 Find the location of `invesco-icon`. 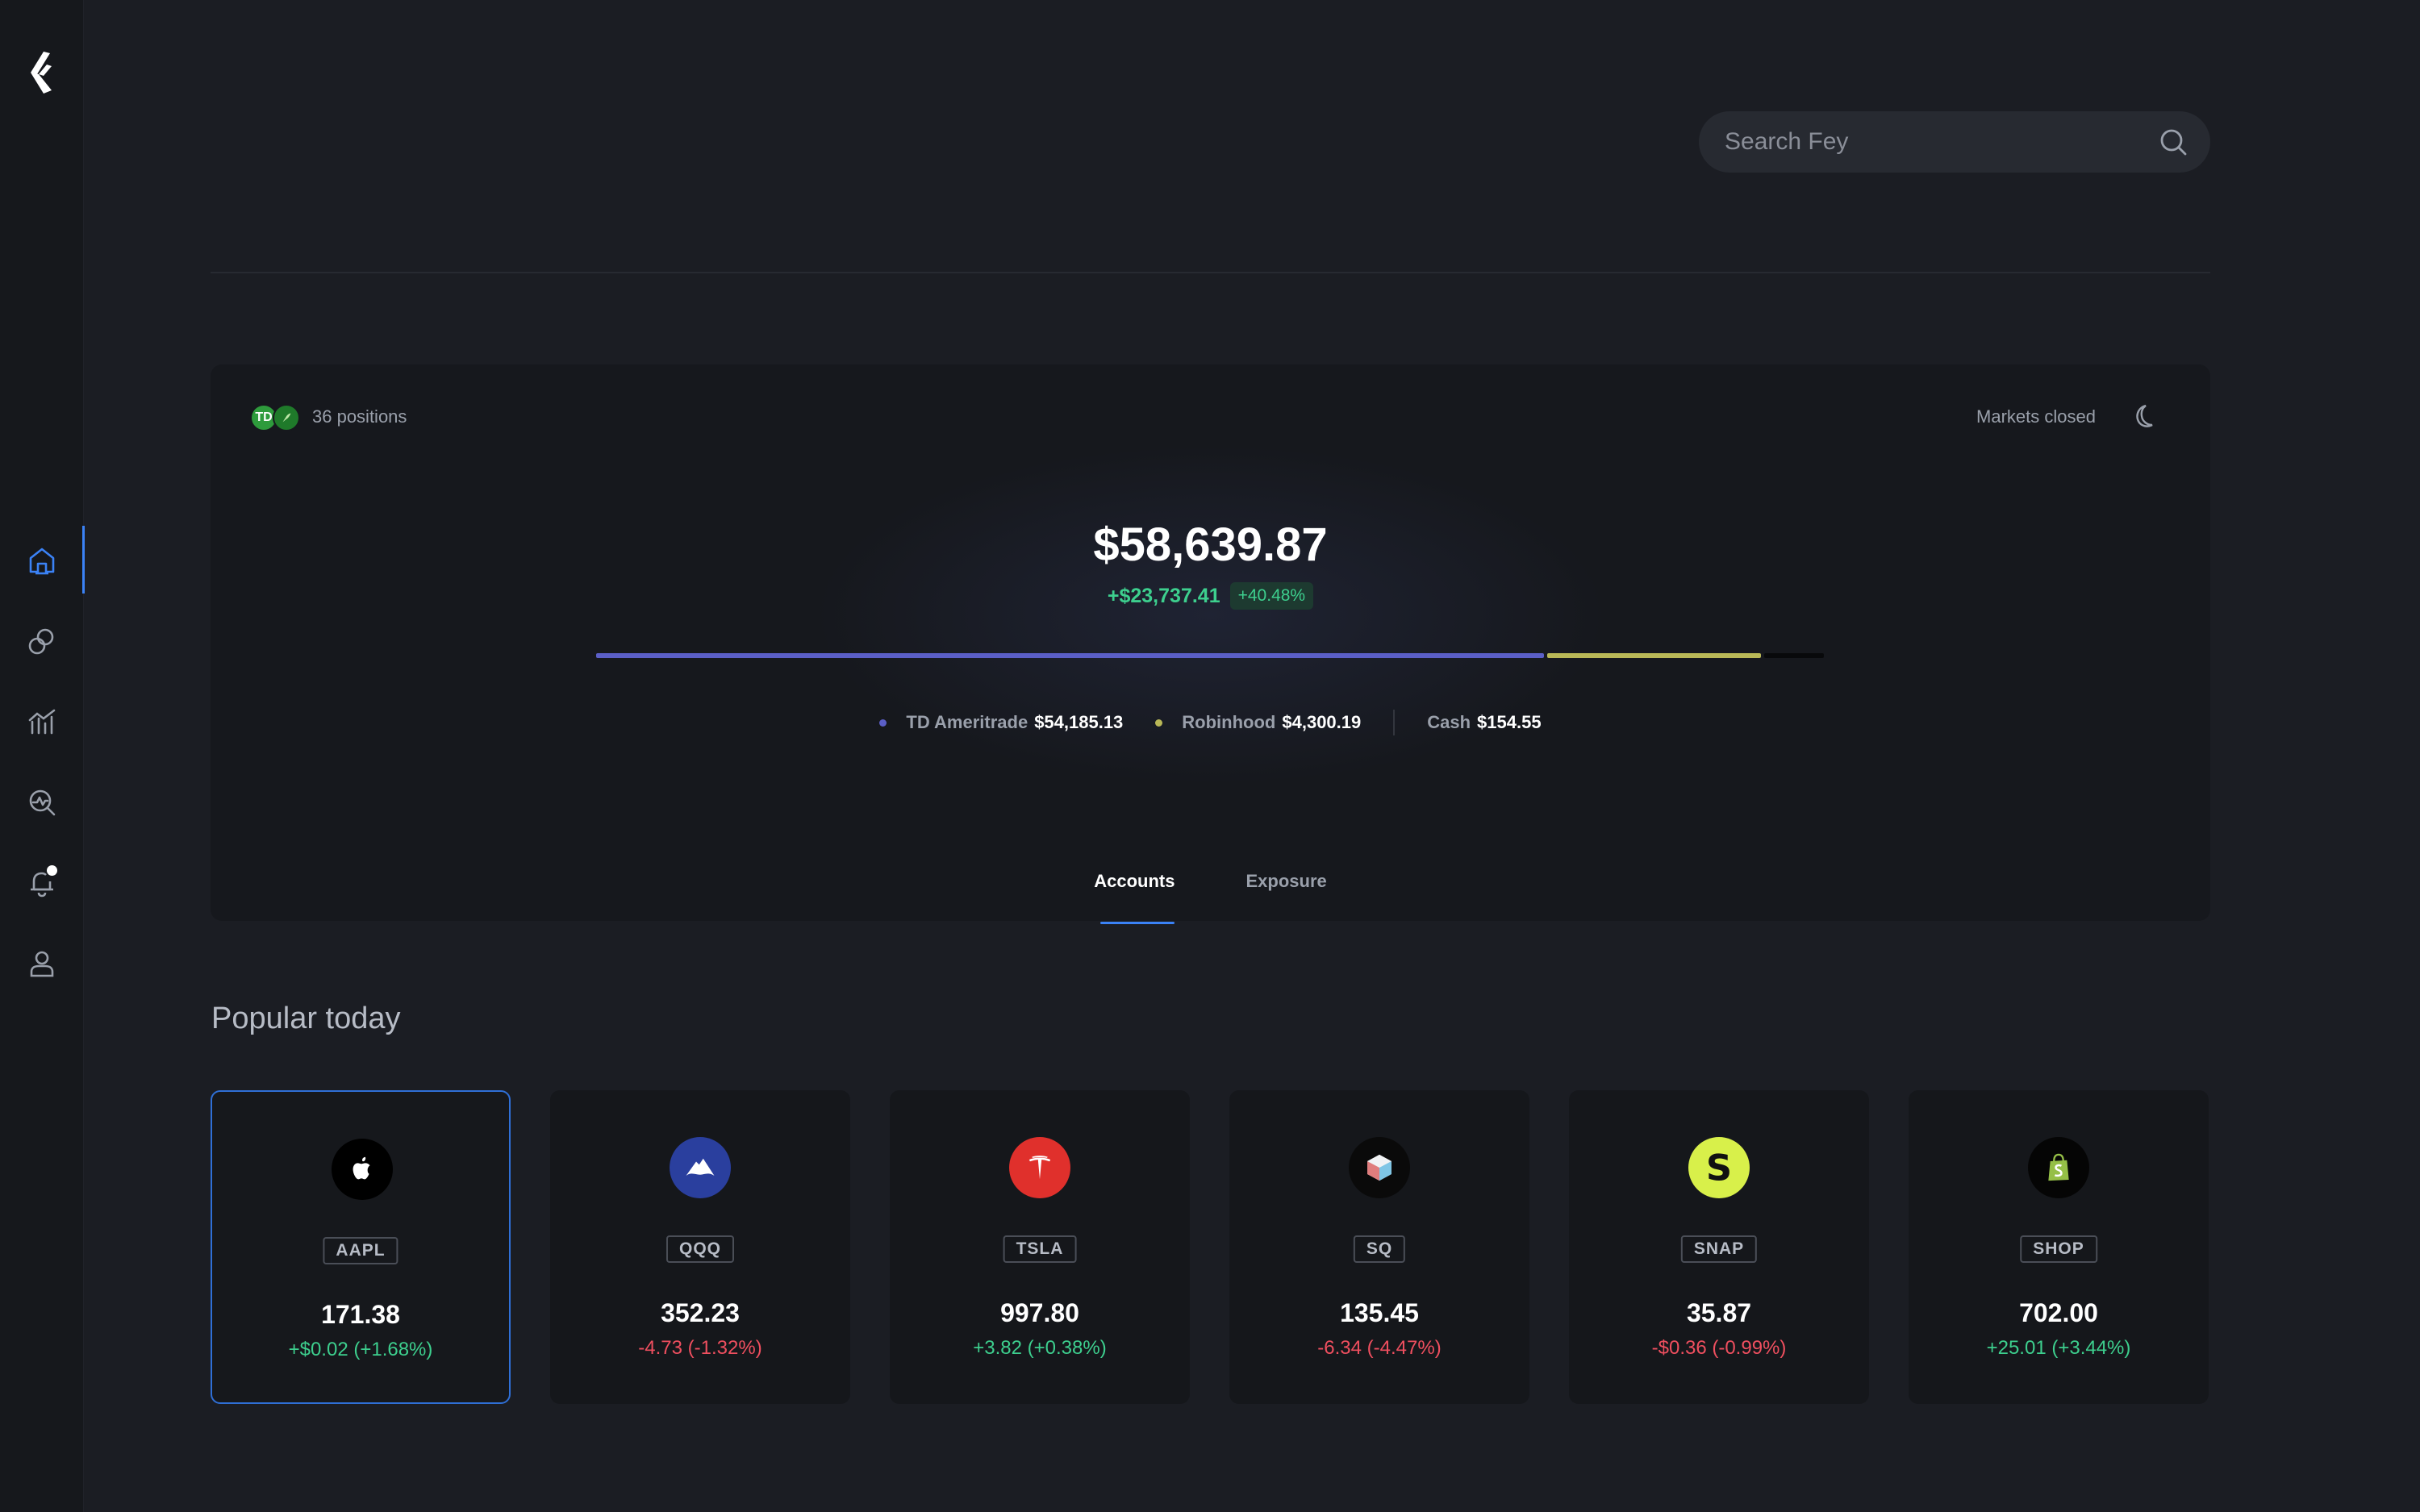

invesco-icon is located at coordinates (700, 1167).